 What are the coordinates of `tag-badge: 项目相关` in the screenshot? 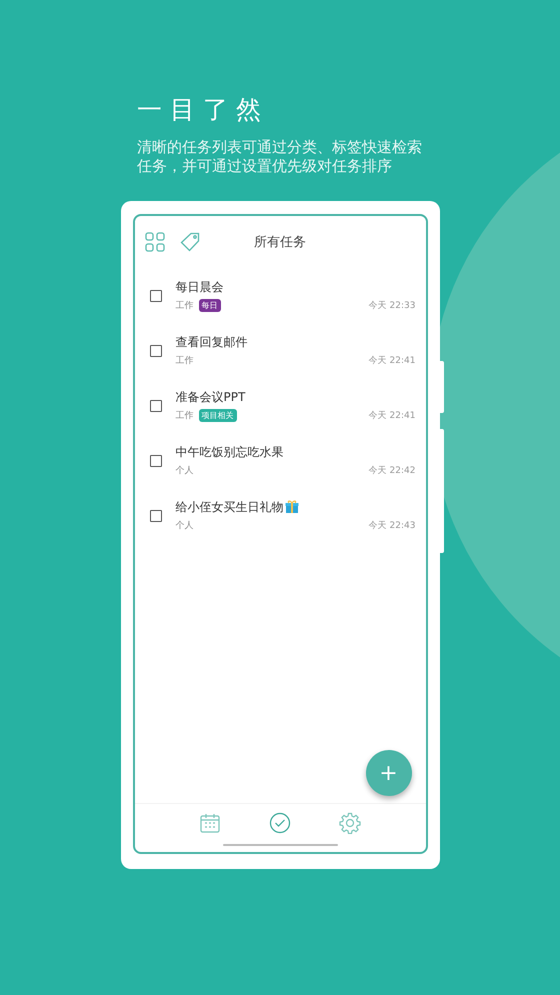 It's located at (217, 415).